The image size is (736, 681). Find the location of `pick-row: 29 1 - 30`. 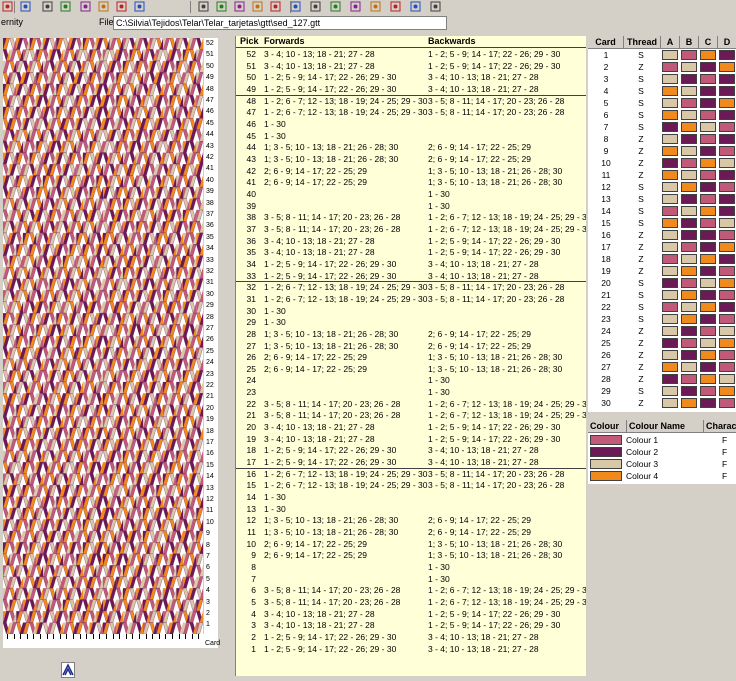

pick-row: 29 1 - 30 is located at coordinates (411, 322).